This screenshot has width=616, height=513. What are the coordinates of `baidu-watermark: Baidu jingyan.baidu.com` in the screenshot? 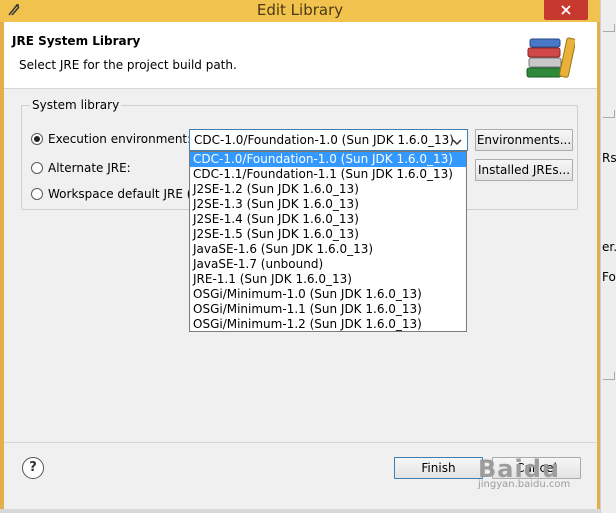 It's located at (524, 472).